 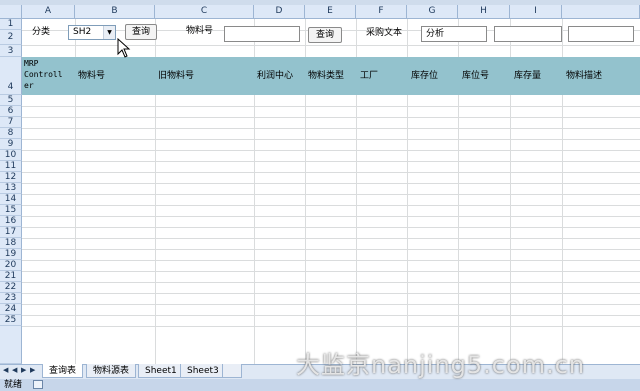 I want to click on row-header-18: 18, so click(x=11, y=243).